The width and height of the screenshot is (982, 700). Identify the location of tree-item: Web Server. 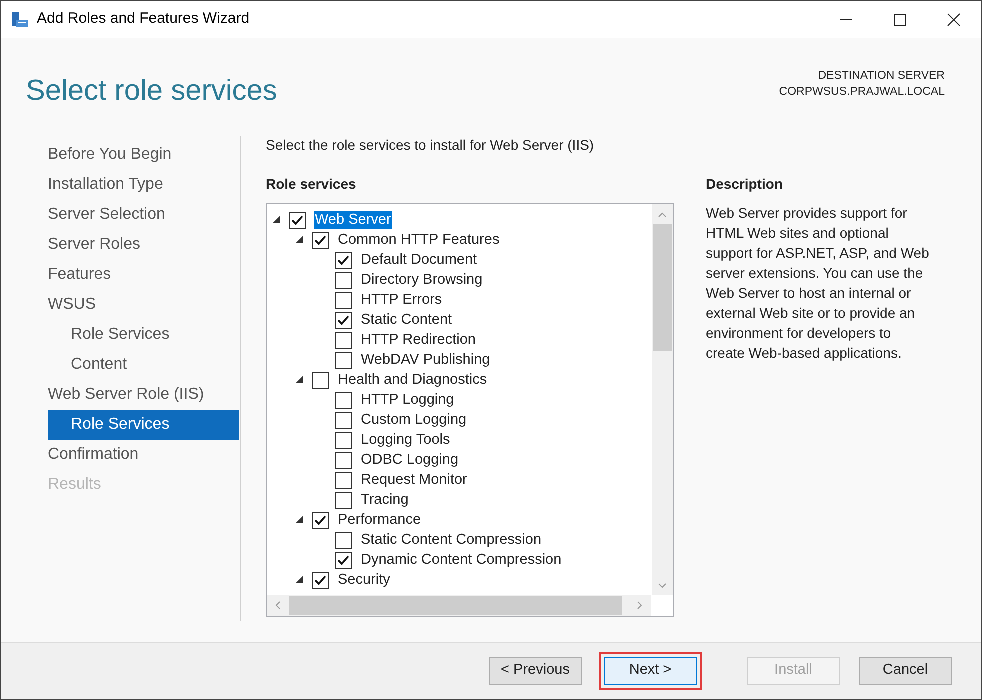
(353, 220).